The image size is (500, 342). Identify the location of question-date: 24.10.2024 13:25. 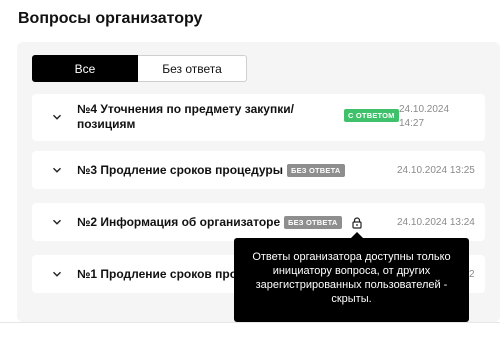
(436, 170).